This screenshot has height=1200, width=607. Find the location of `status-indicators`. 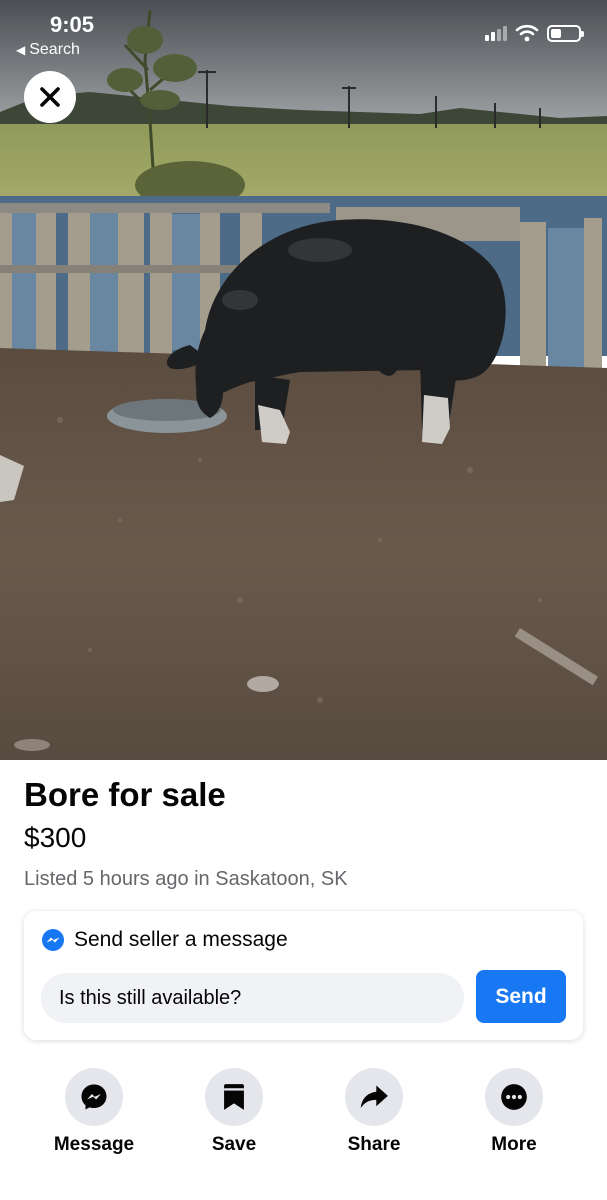

status-indicators is located at coordinates (534, 33).